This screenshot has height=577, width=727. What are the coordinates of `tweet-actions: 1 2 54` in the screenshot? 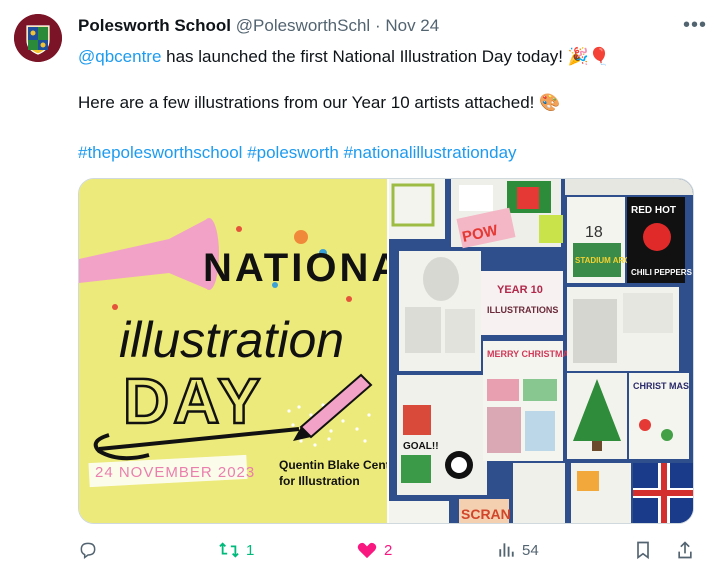 It's located at (388, 551).